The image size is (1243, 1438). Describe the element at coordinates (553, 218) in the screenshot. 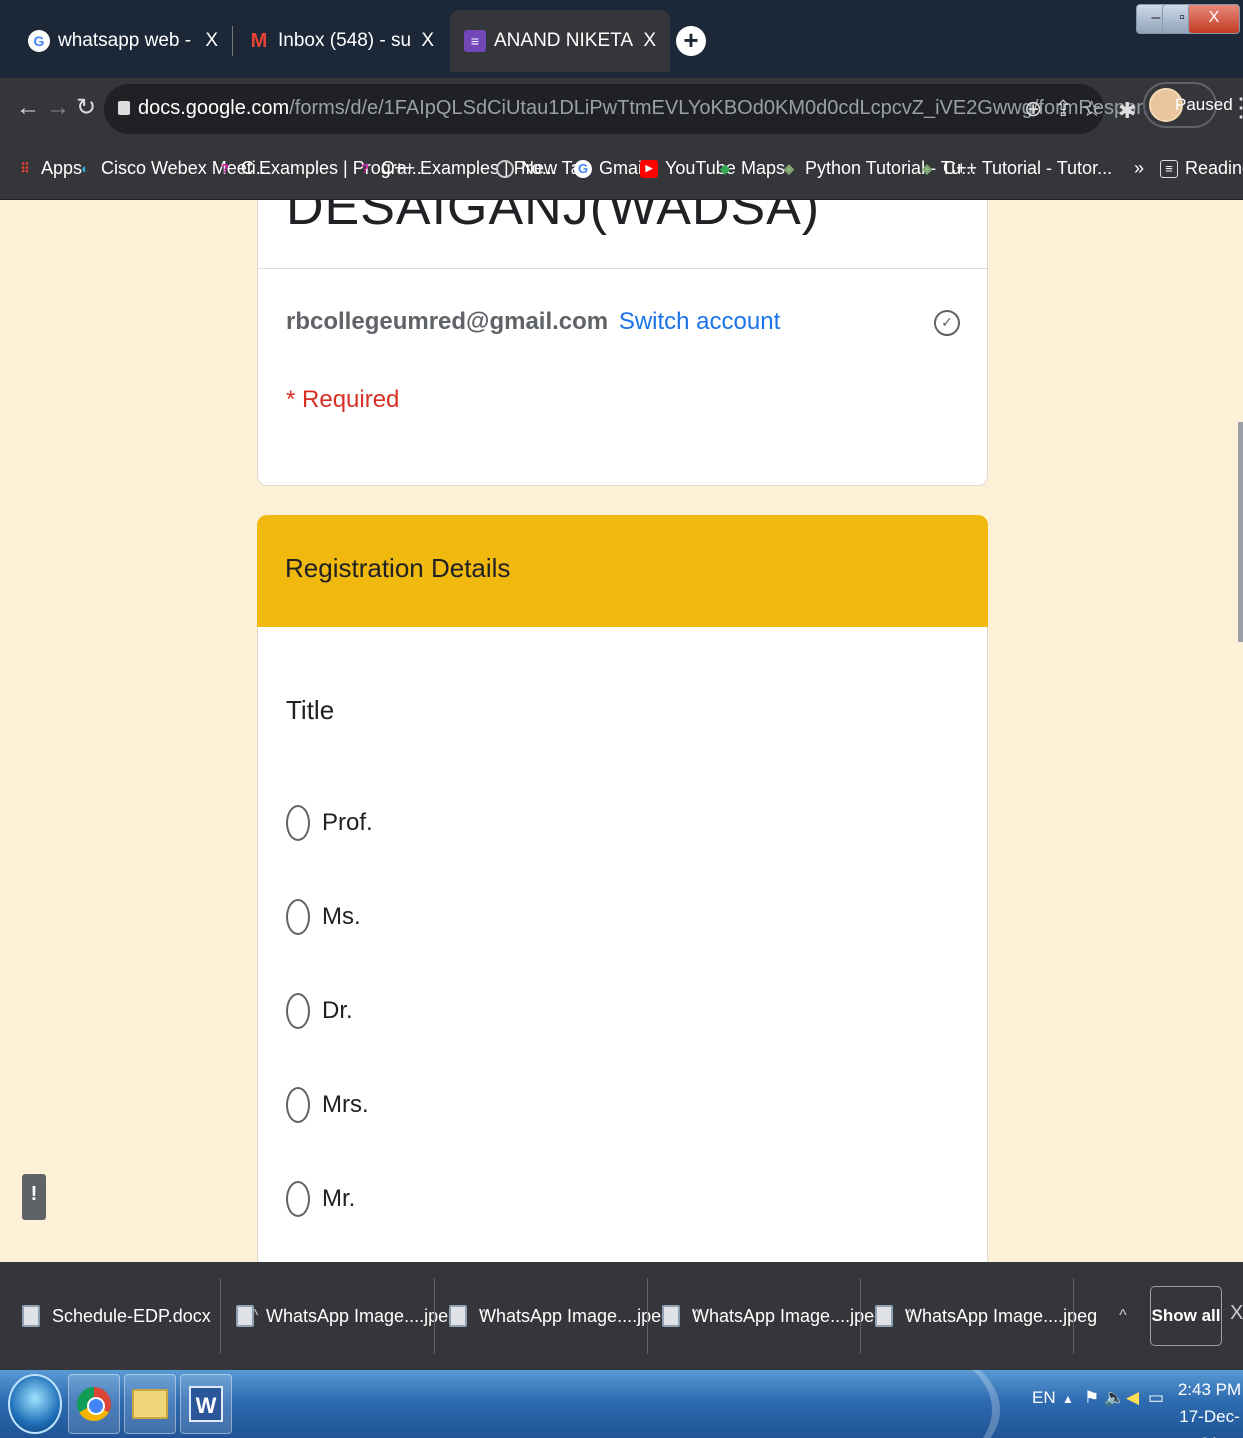

I see `form-title: DESAIGANJ(WADSA)` at that location.